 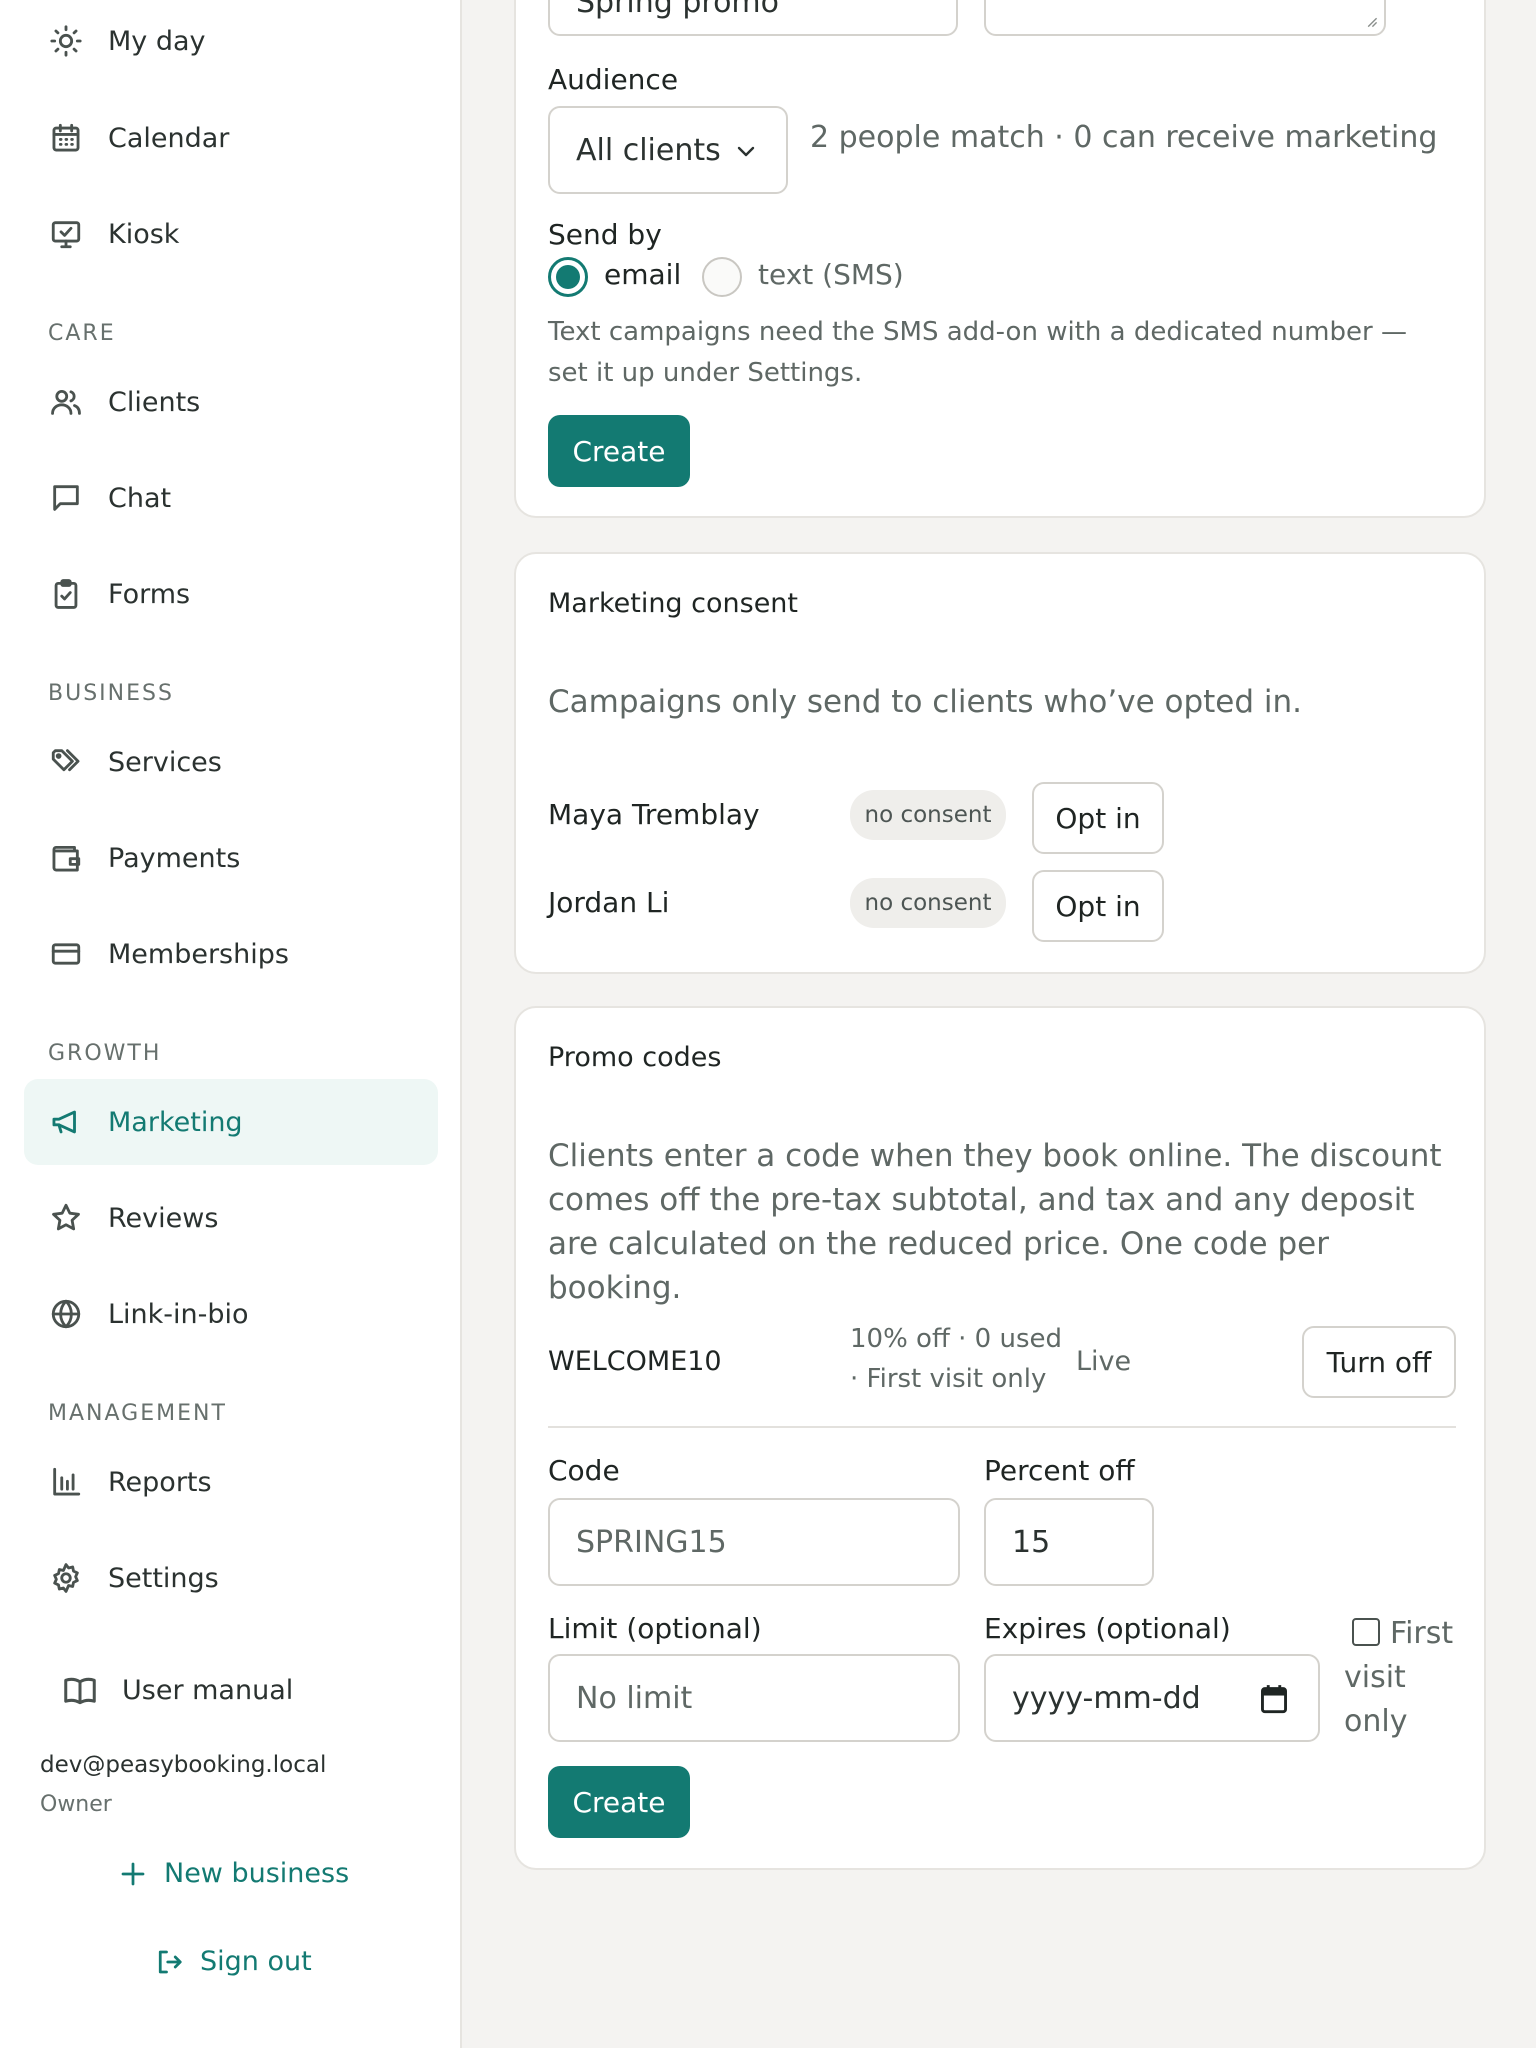 I want to click on wallet-icon, so click(x=66, y=858).